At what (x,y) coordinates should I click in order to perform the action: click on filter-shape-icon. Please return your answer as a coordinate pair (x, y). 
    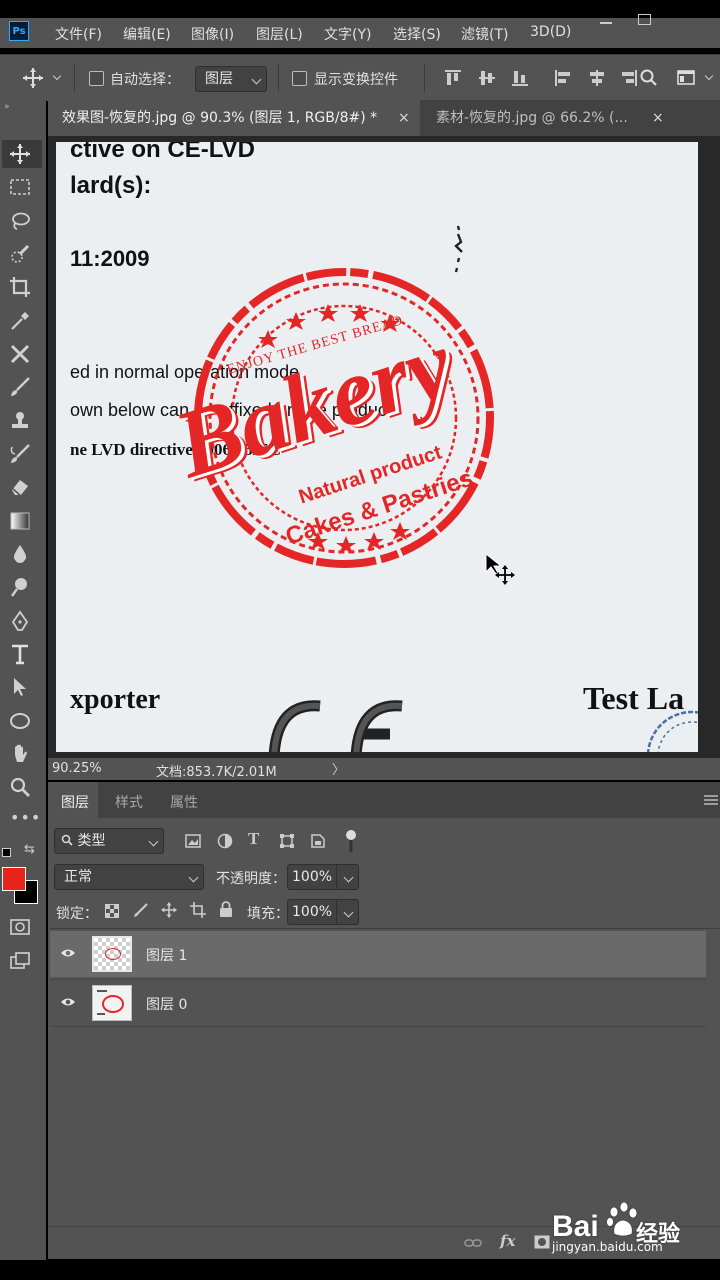
    Looking at the image, I should click on (287, 841).